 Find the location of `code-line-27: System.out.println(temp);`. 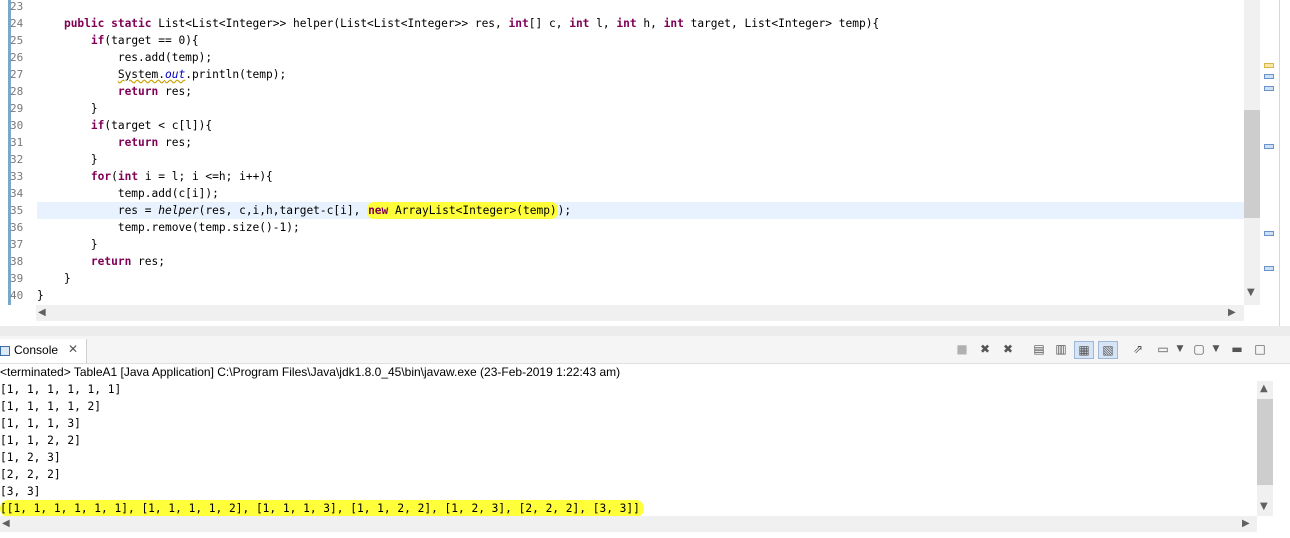

code-line-27: System.out.println(temp); is located at coordinates (640, 74).